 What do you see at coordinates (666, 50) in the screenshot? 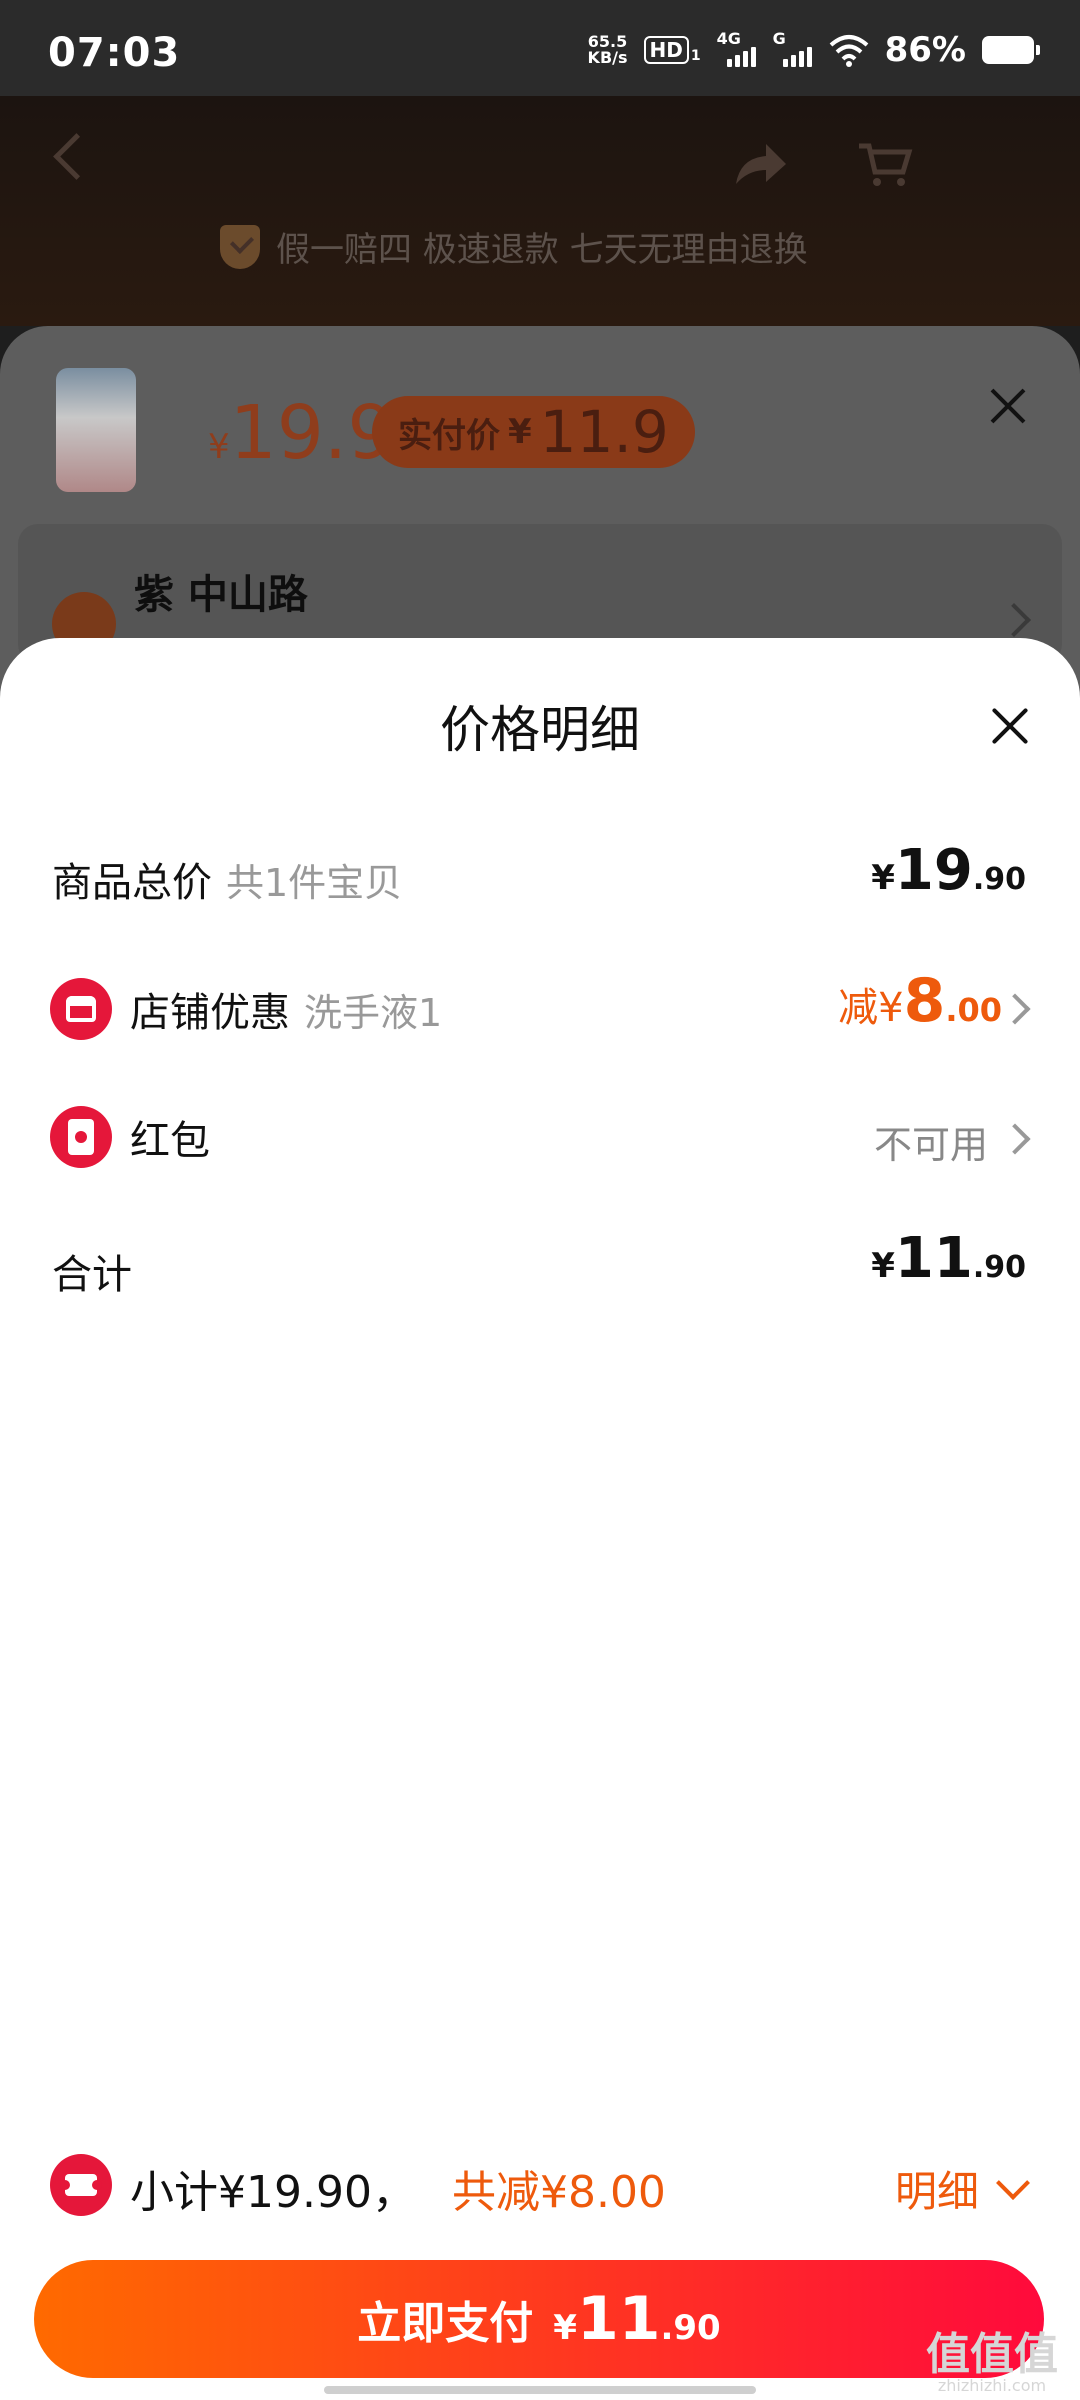
I see `hd-icon: HD` at bounding box center [666, 50].